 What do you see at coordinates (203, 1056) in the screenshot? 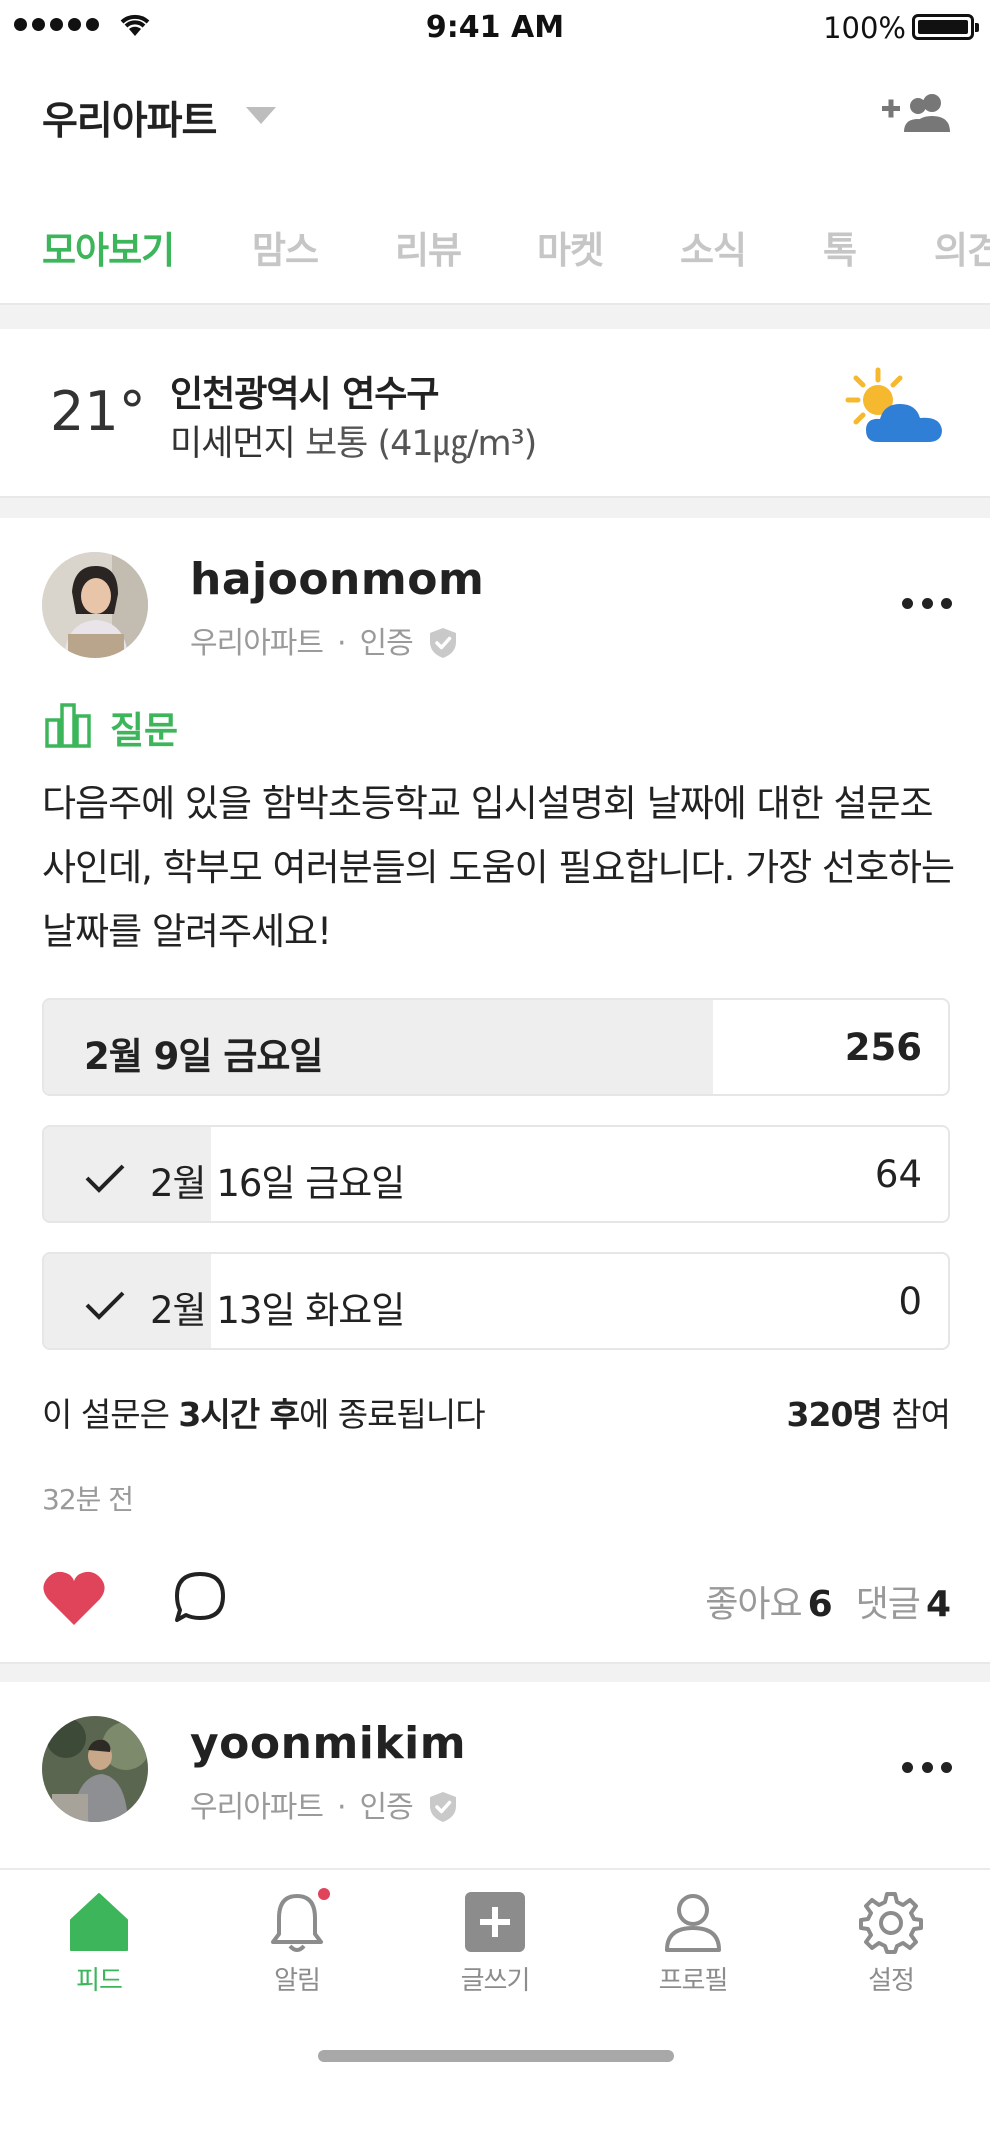
I see `poll-option-label: 2월 9일 금요일` at bounding box center [203, 1056].